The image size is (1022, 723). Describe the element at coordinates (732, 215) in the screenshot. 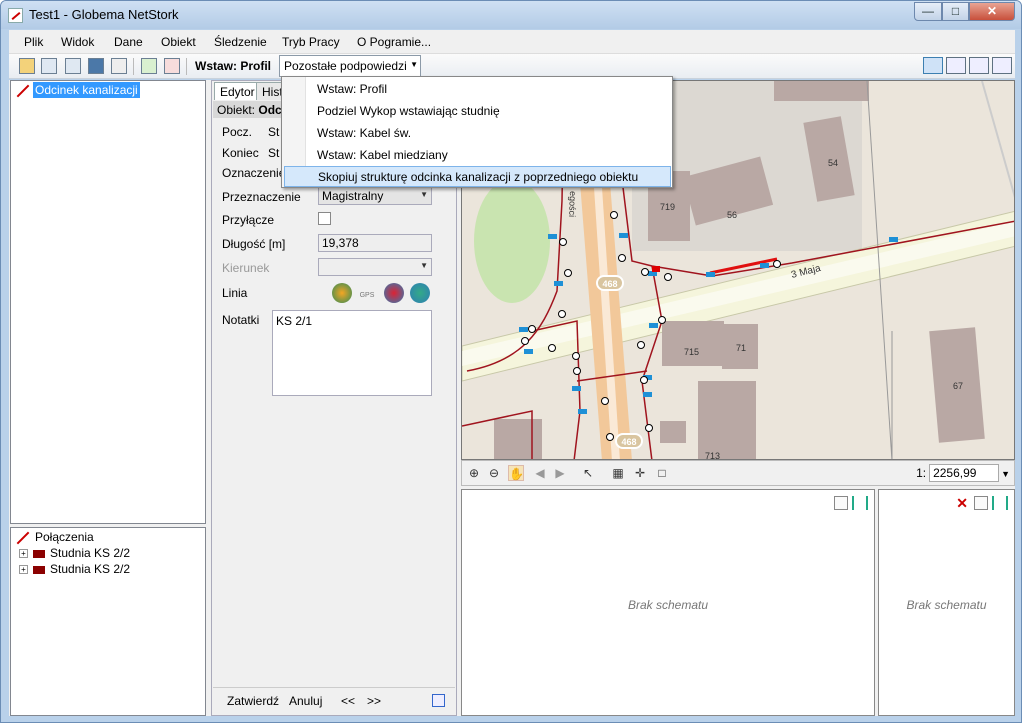

I see `building-label: 56` at that location.